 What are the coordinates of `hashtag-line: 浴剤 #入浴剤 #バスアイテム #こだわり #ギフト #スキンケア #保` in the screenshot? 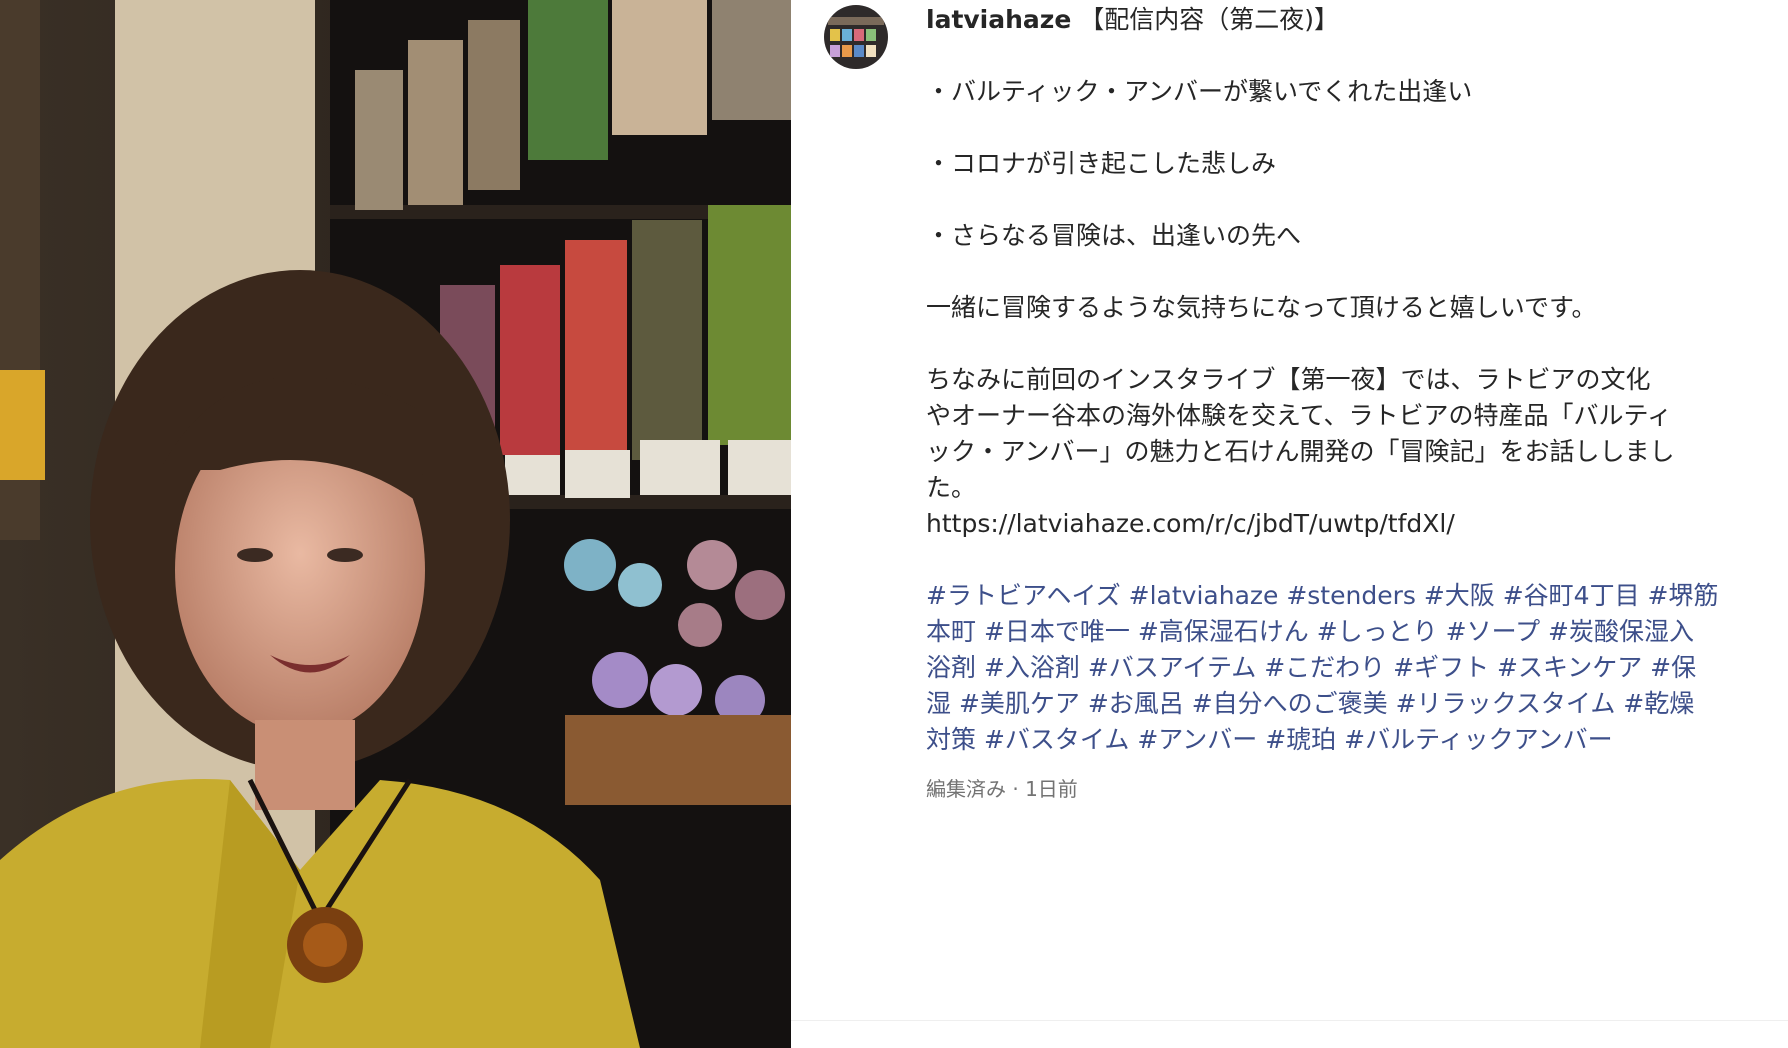 It's located at (1311, 667).